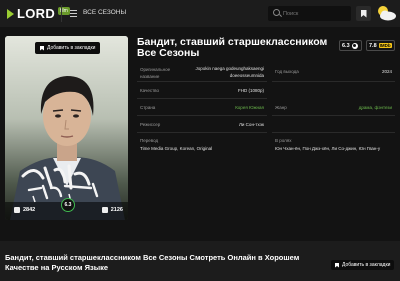 This screenshot has height=281, width=400. Describe the element at coordinates (375, 107) in the screenshot. I see `genre-links: драма, фэнтези` at that location.